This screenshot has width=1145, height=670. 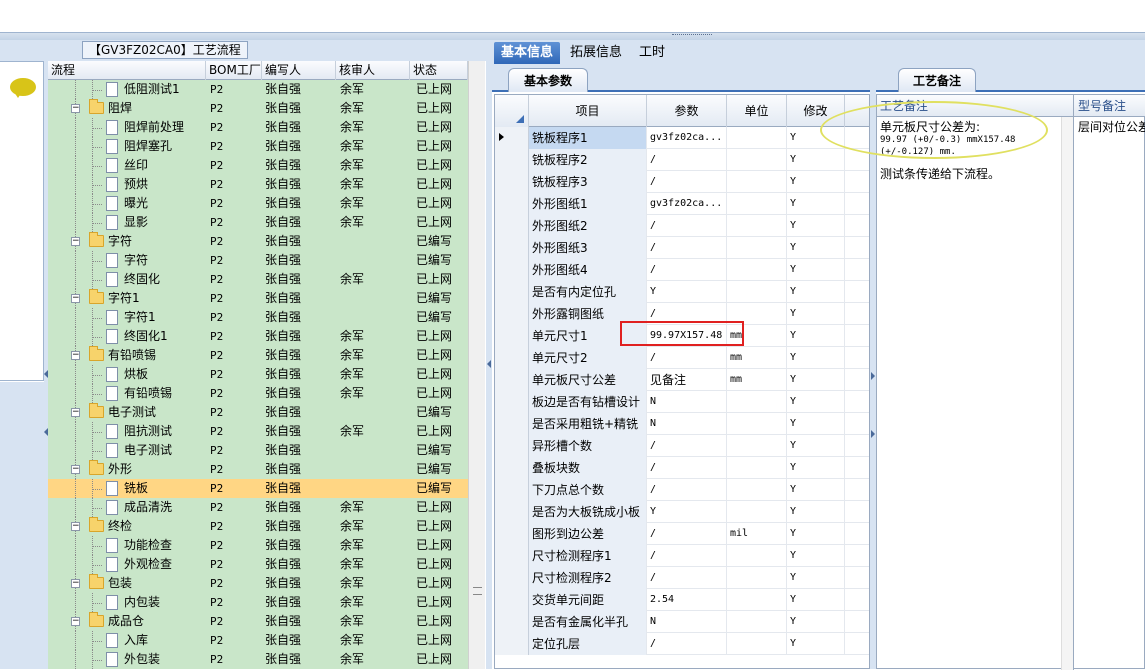 What do you see at coordinates (588, 490) in the screenshot?
I see `param-item-cell: 下刀点总个数` at bounding box center [588, 490].